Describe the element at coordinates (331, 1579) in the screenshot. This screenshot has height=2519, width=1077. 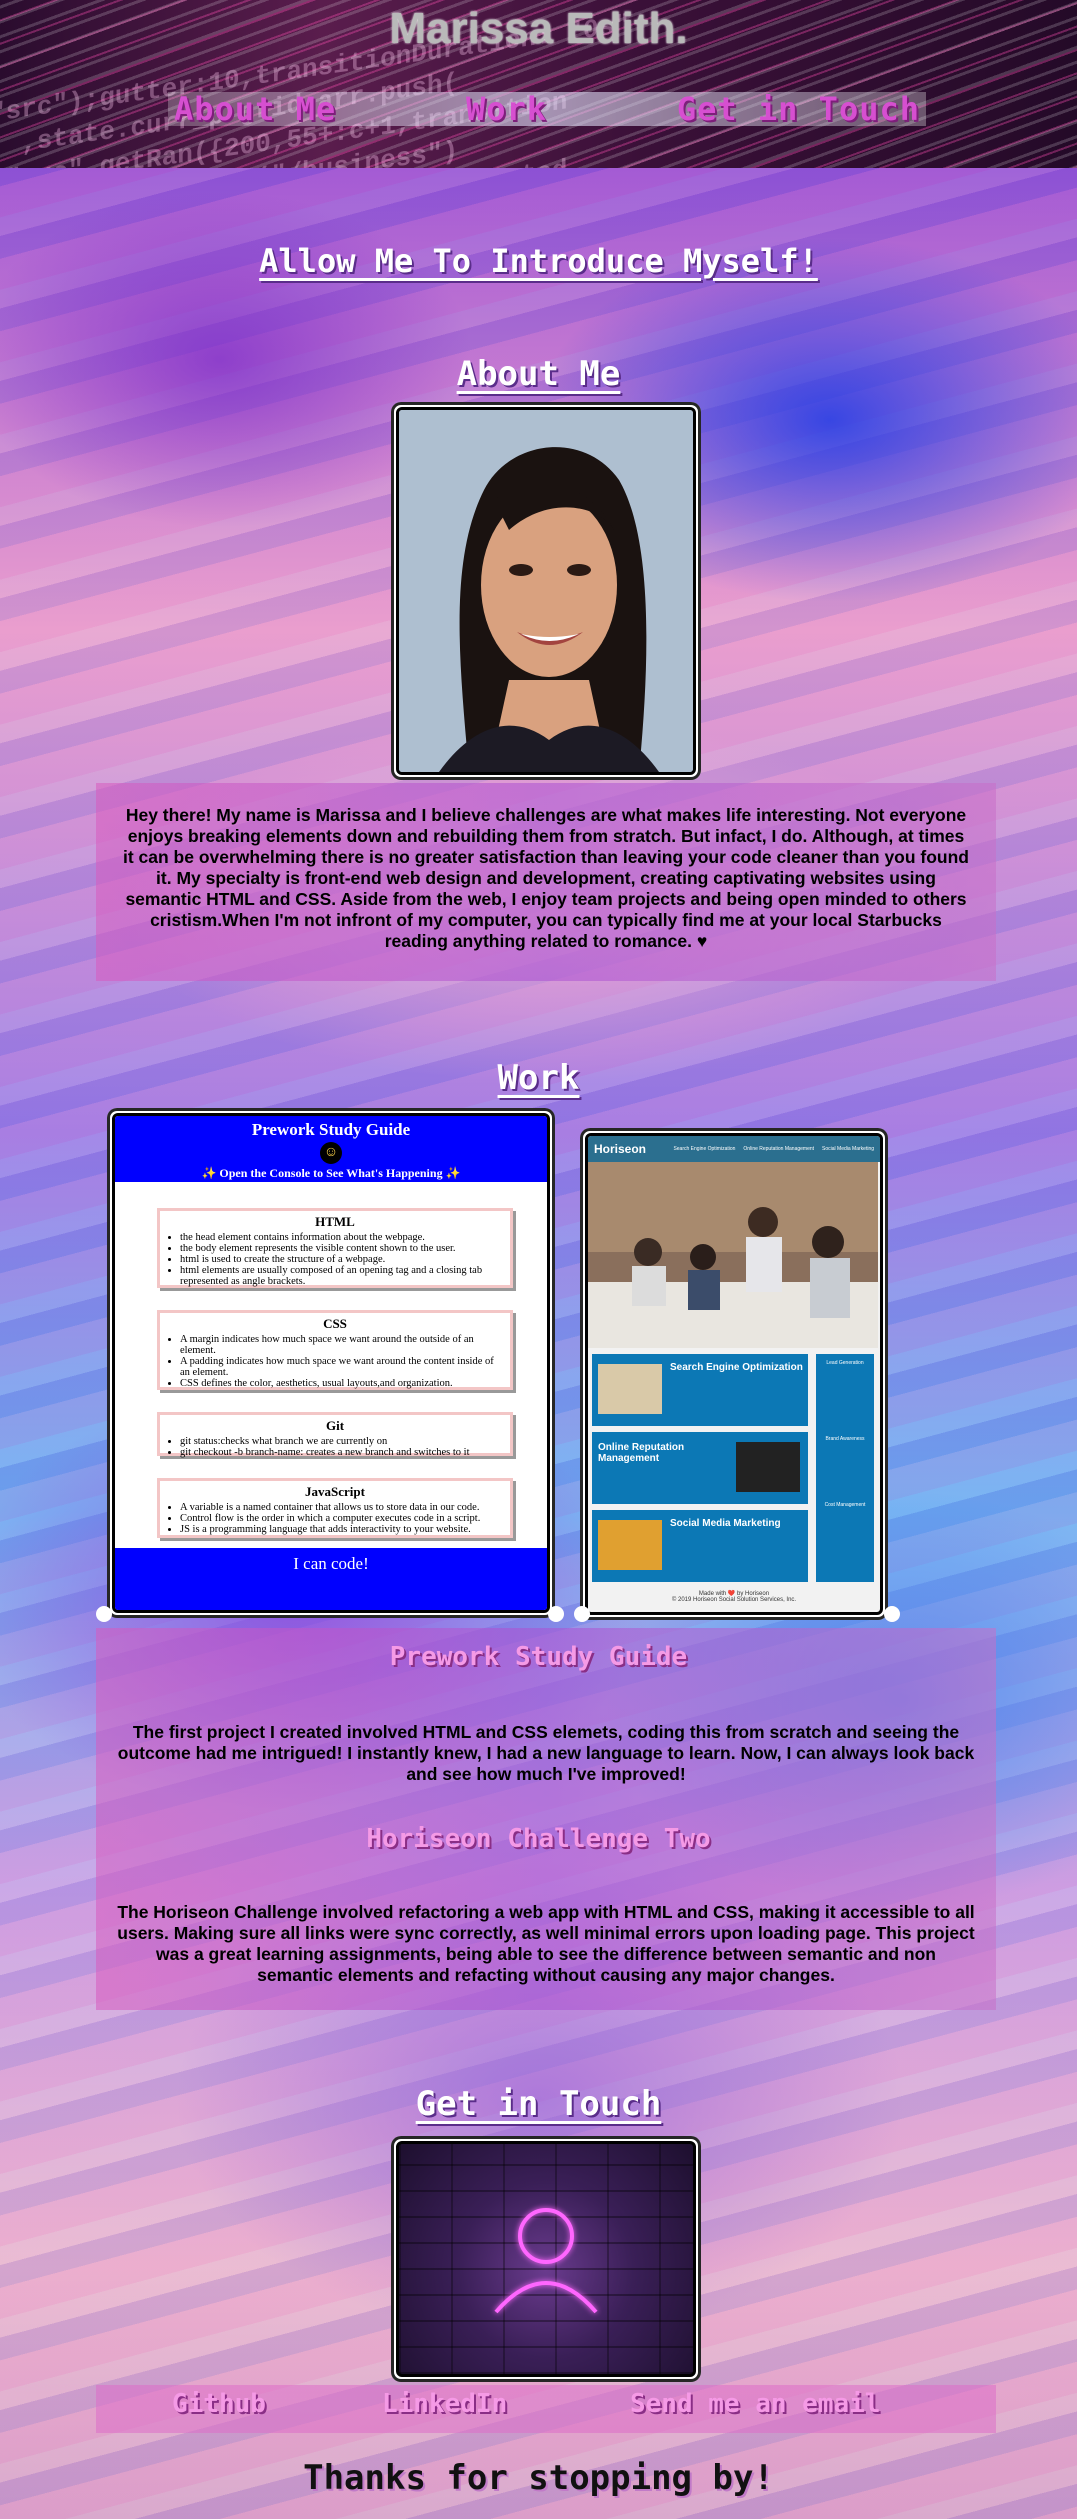
I see `prework-footer: I can code!` at that location.